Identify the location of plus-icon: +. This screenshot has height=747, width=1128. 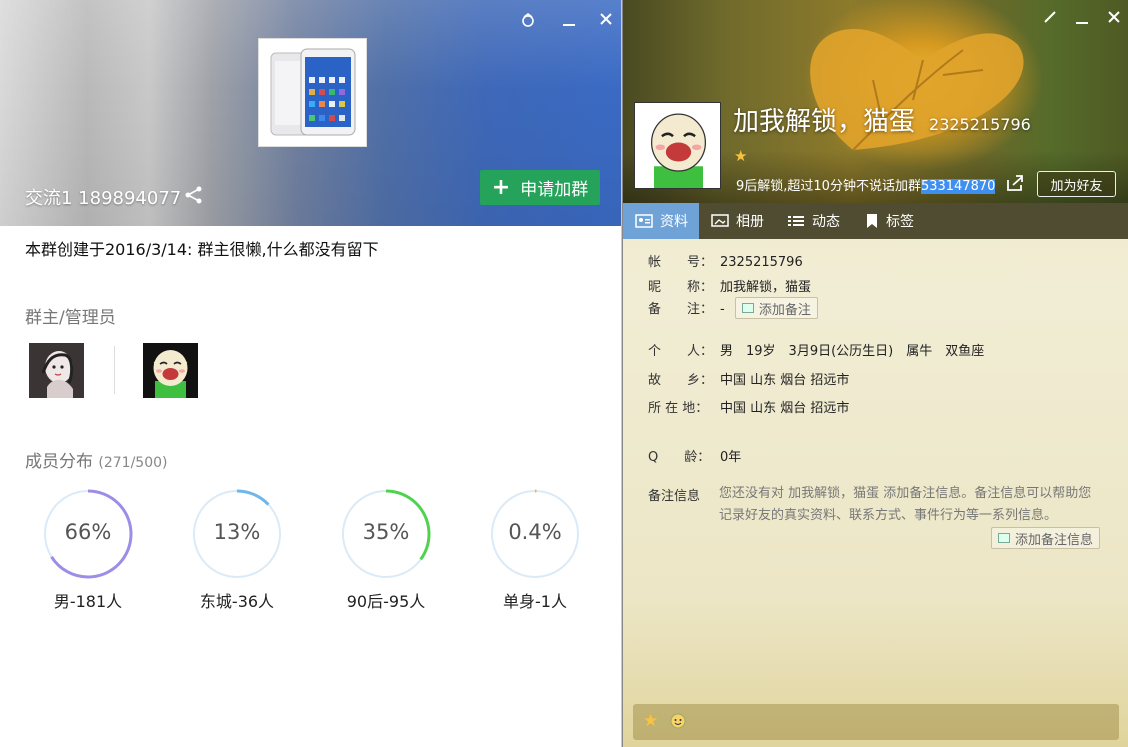
(501, 187).